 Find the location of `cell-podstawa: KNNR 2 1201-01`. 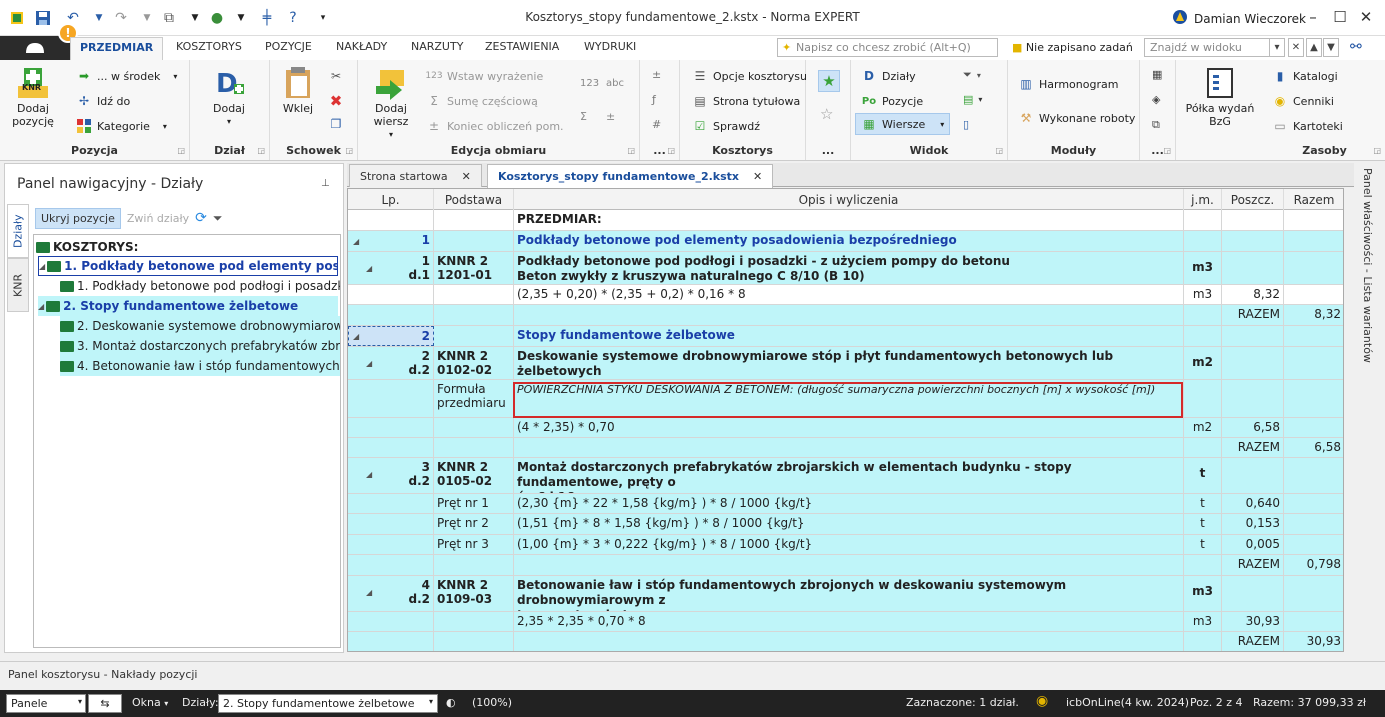

cell-podstawa: KNNR 2 1201-01 is located at coordinates (474, 268).